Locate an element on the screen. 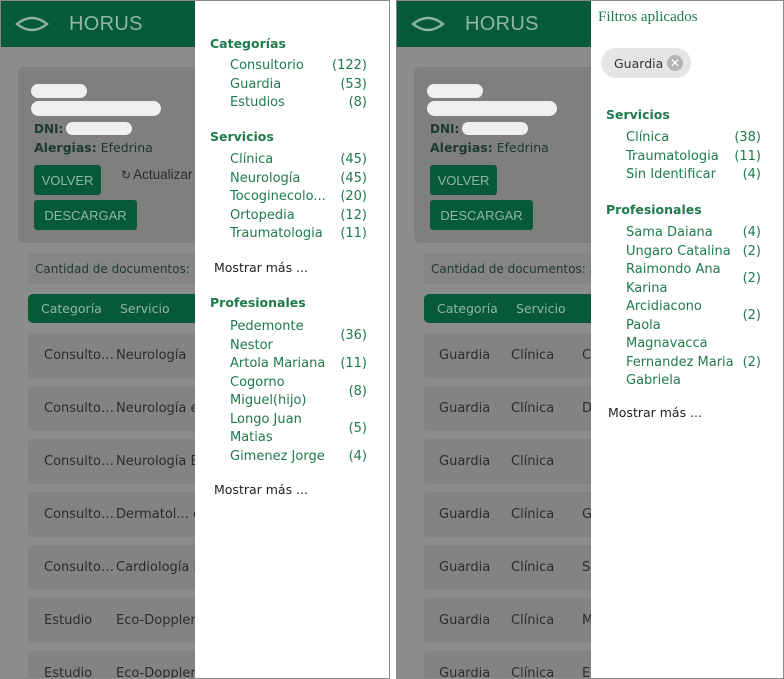 The width and height of the screenshot is (784, 679). filter-item-guardia: Guardia (53) is located at coordinates (298, 85).